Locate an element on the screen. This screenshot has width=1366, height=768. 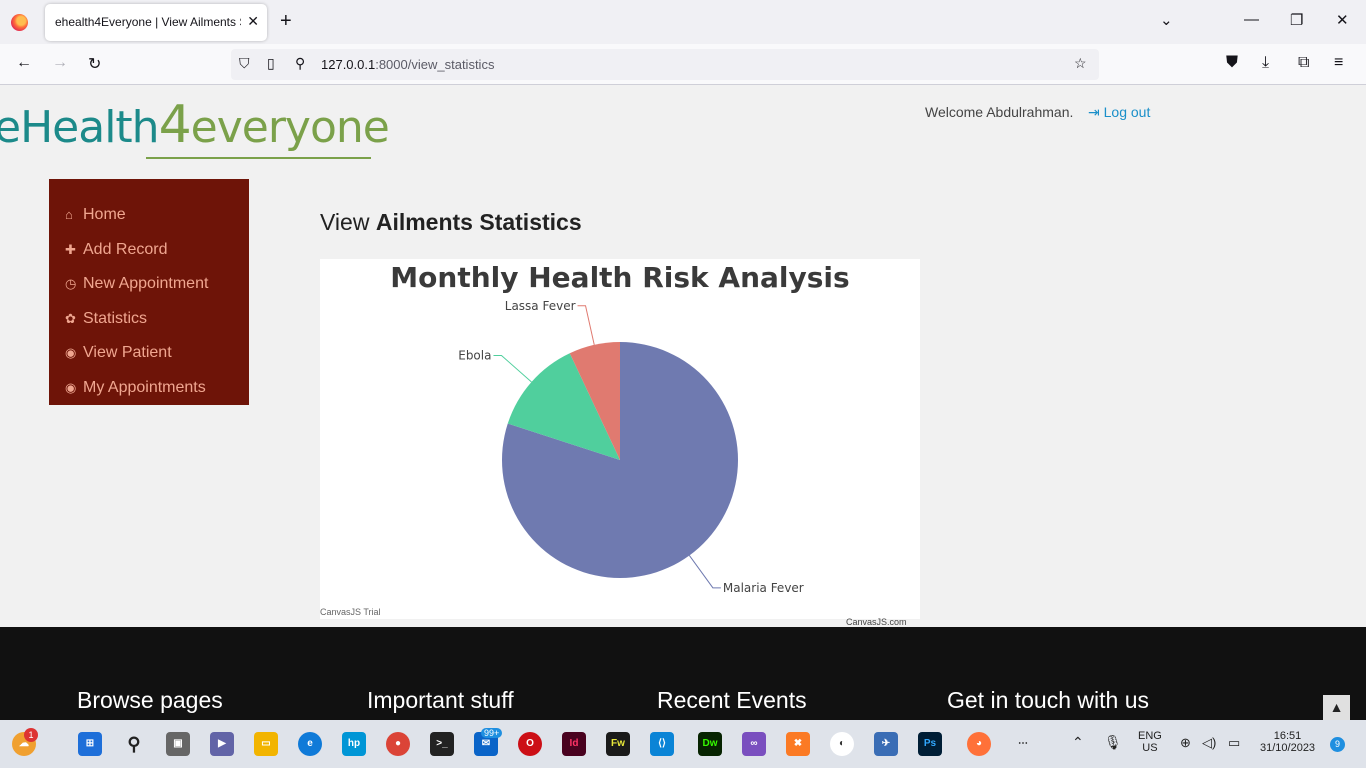
footer-heading-important: Important stuff is located at coordinates (440, 700).